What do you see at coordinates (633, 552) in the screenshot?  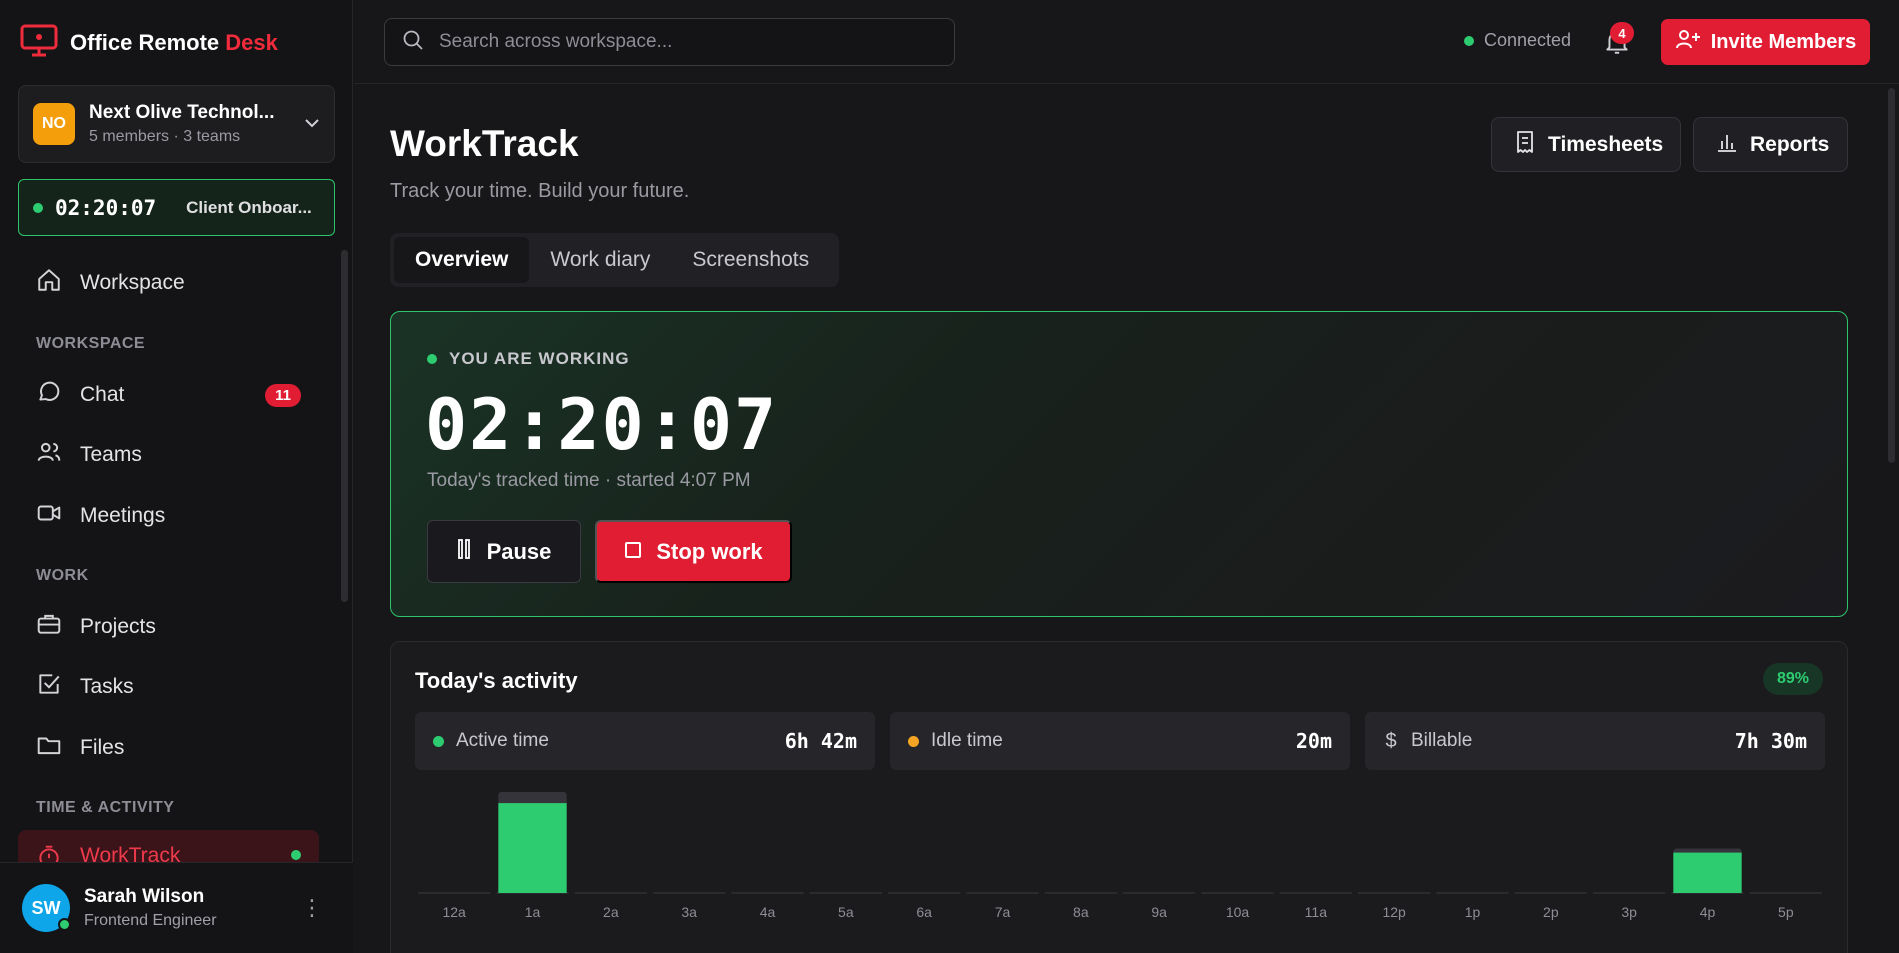 I see `stop-icon` at bounding box center [633, 552].